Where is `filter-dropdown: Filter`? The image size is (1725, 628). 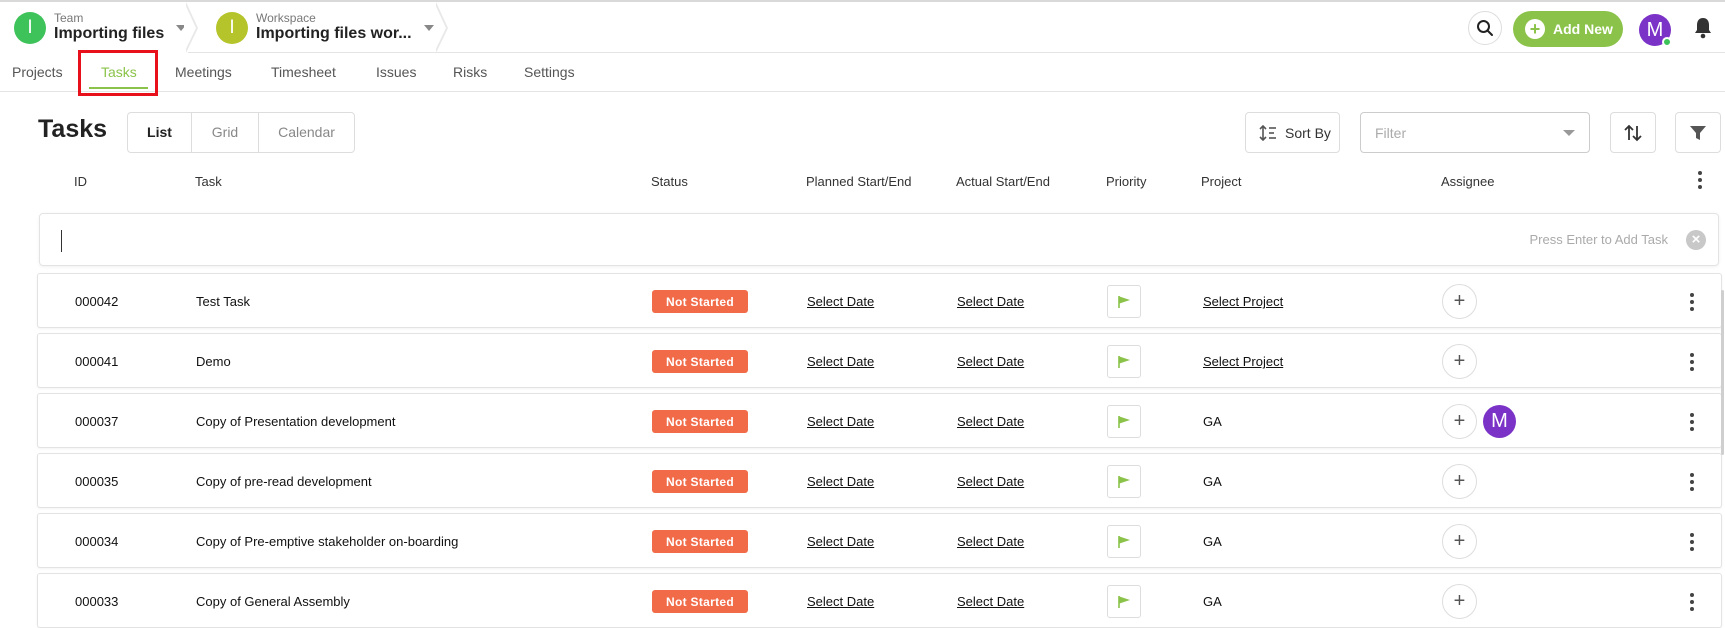 filter-dropdown: Filter is located at coordinates (1475, 132).